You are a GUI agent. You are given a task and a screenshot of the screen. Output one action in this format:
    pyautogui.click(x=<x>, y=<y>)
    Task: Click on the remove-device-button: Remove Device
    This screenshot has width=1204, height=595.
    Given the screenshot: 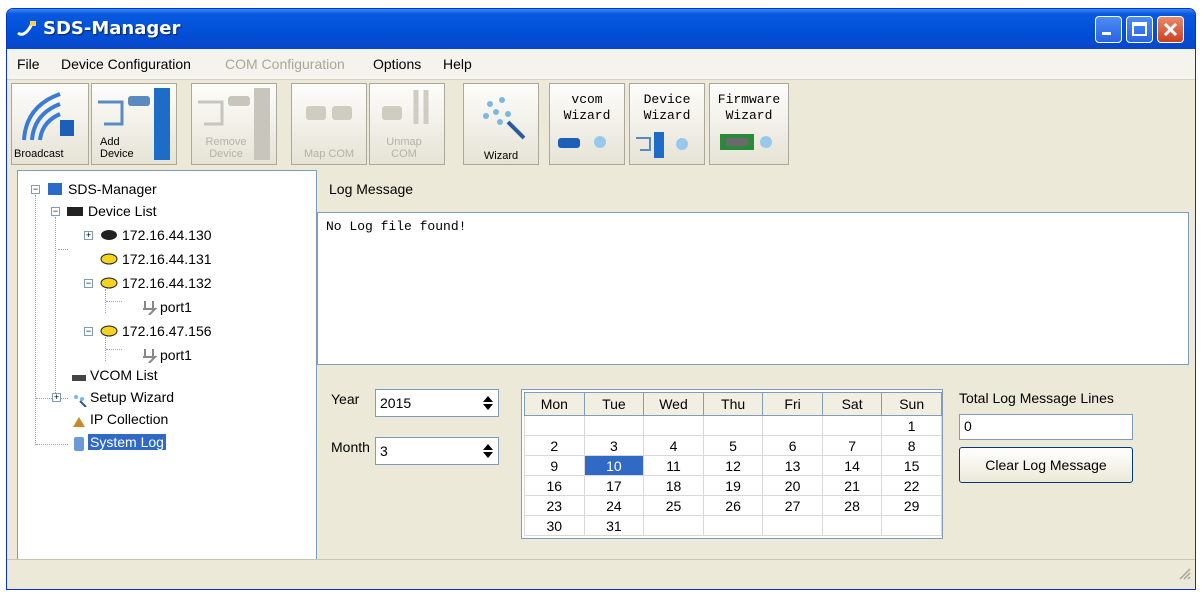 What is the action you would take?
    pyautogui.click(x=234, y=124)
    